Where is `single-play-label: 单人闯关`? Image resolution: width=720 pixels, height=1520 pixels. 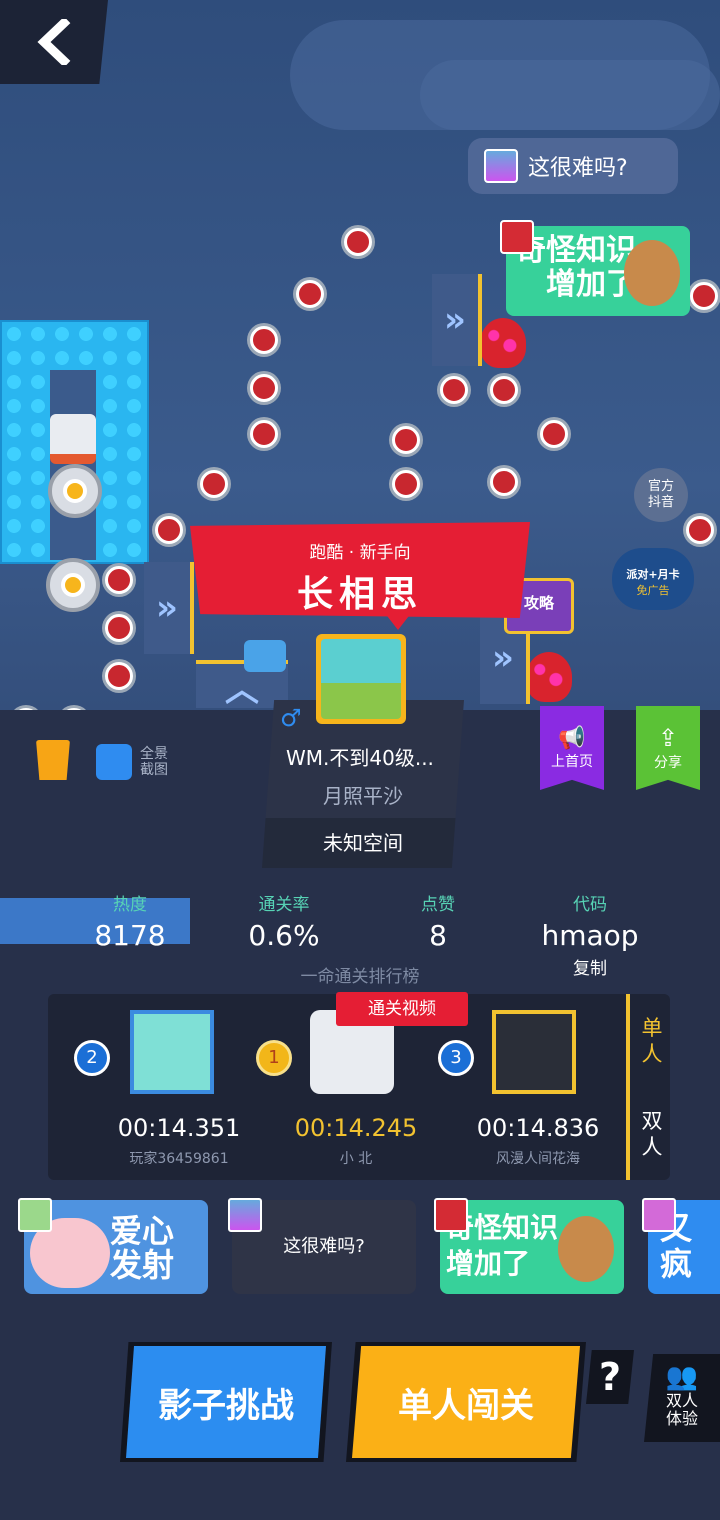 single-play-label: 单人闯关 is located at coordinates (466, 1405).